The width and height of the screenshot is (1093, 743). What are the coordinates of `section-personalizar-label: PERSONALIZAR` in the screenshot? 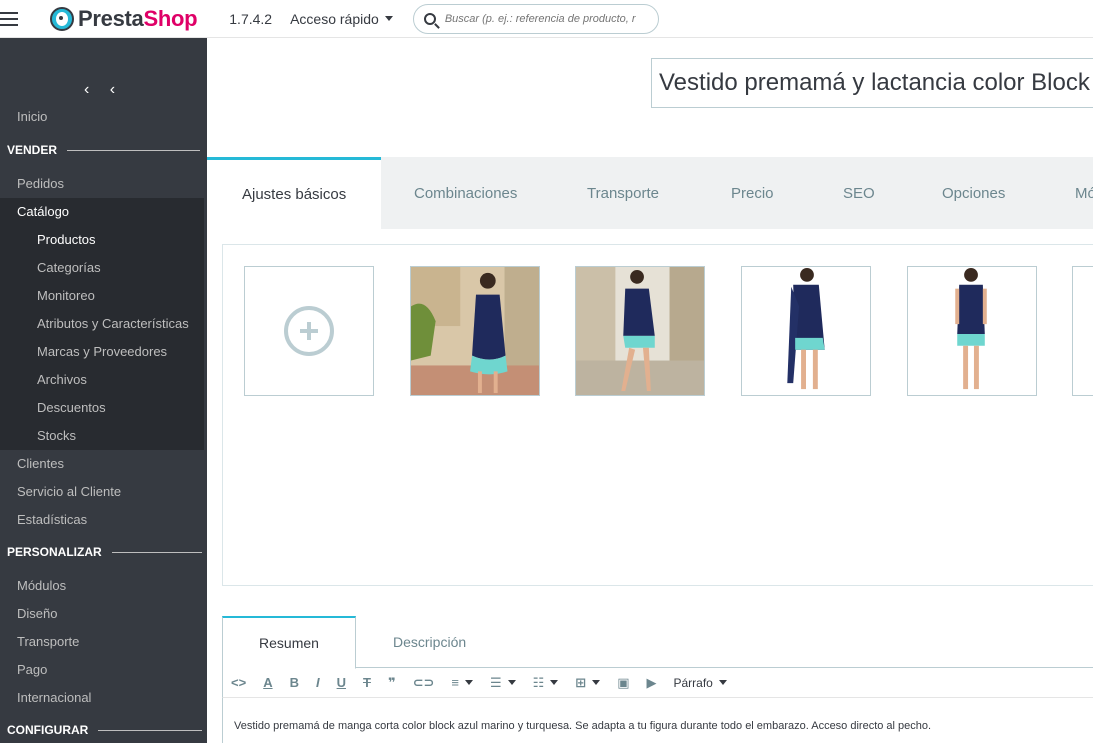 It's located at (54, 552).